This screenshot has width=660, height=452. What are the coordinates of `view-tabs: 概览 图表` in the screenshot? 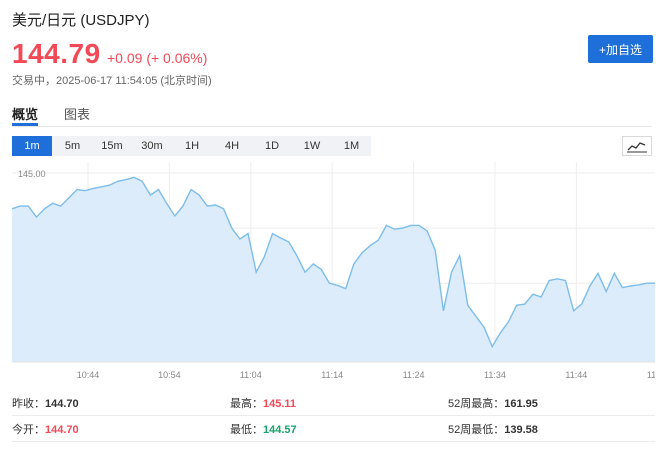 It's located at (332, 113).